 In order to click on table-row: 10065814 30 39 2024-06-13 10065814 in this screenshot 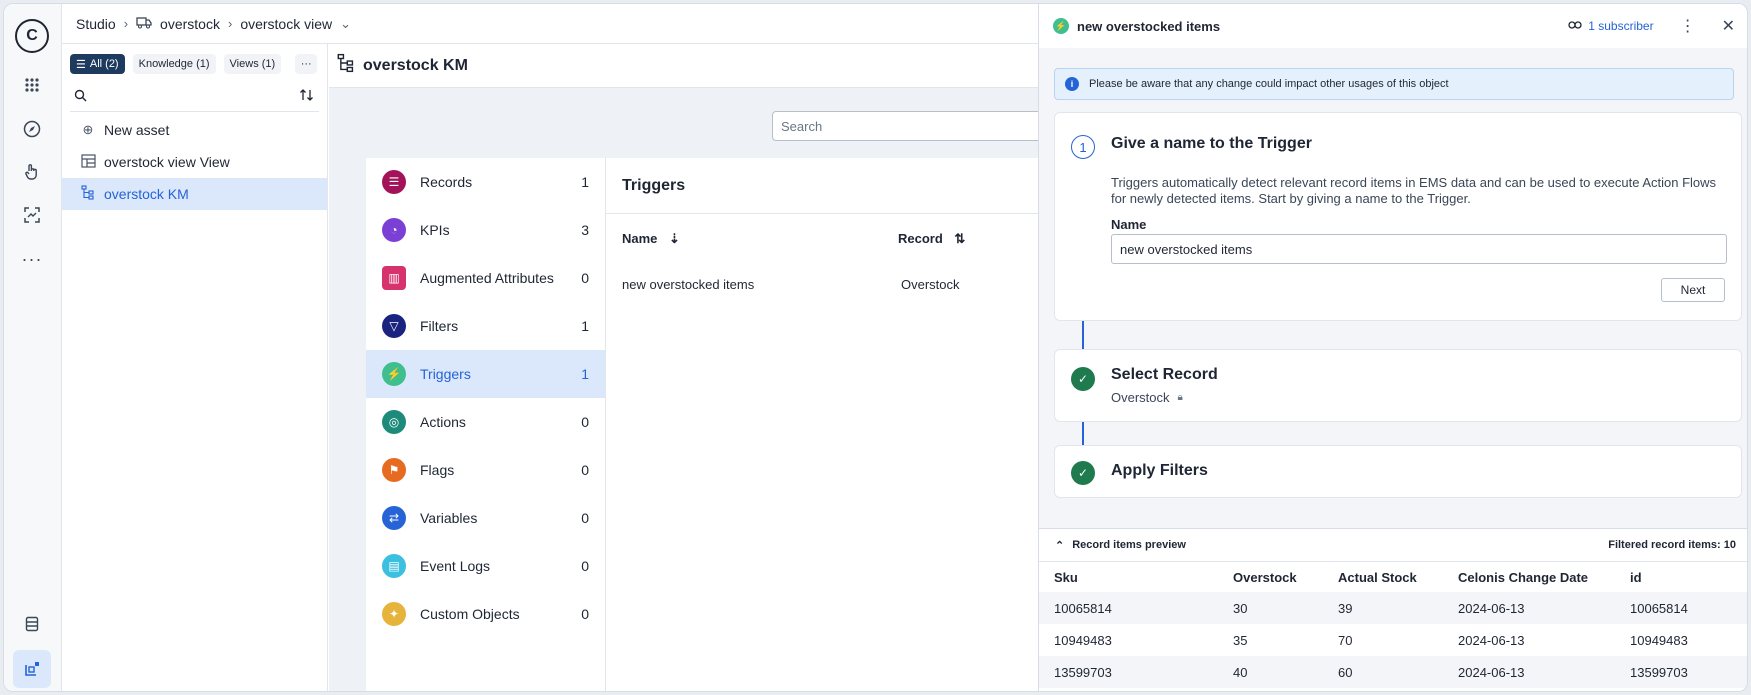, I will do `click(1393, 608)`.